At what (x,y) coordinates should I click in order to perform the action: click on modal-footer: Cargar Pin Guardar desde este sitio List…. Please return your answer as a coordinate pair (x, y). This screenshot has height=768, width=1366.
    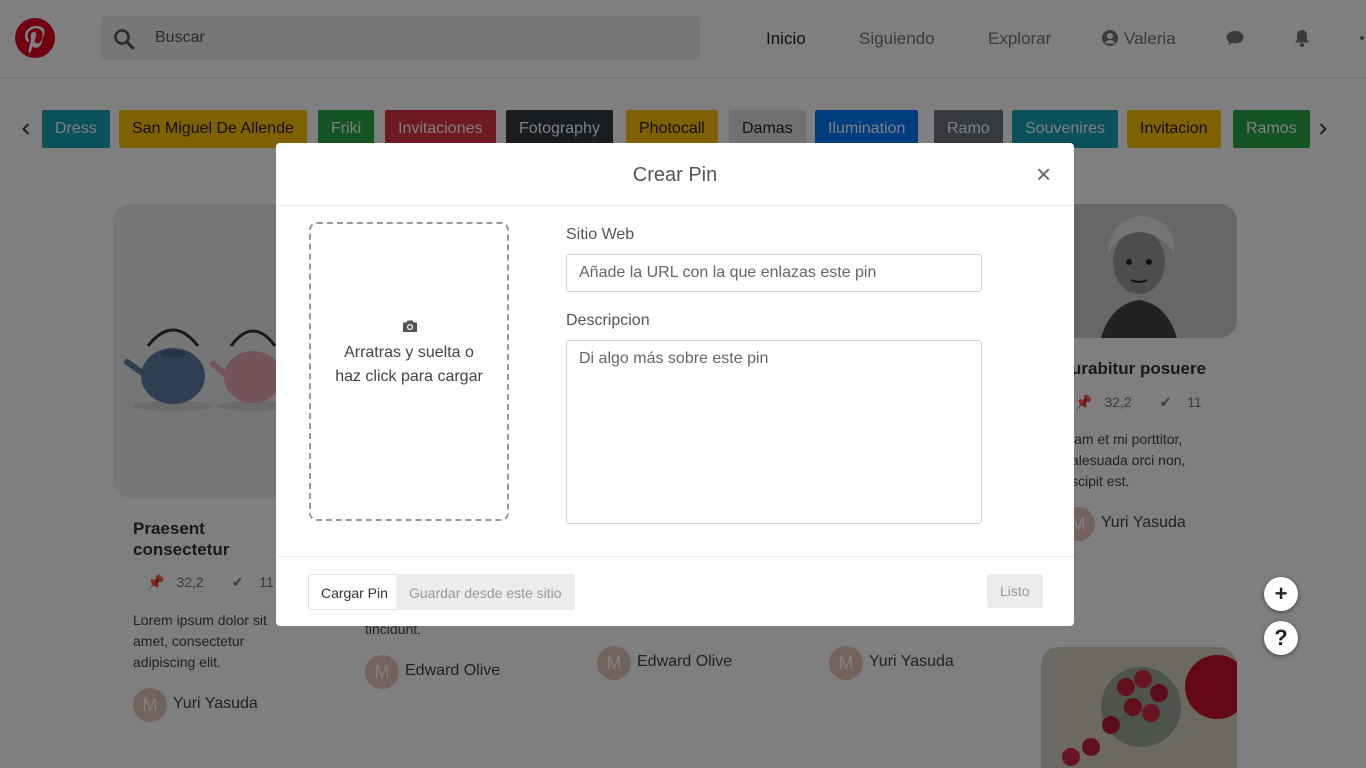
    Looking at the image, I should click on (675, 591).